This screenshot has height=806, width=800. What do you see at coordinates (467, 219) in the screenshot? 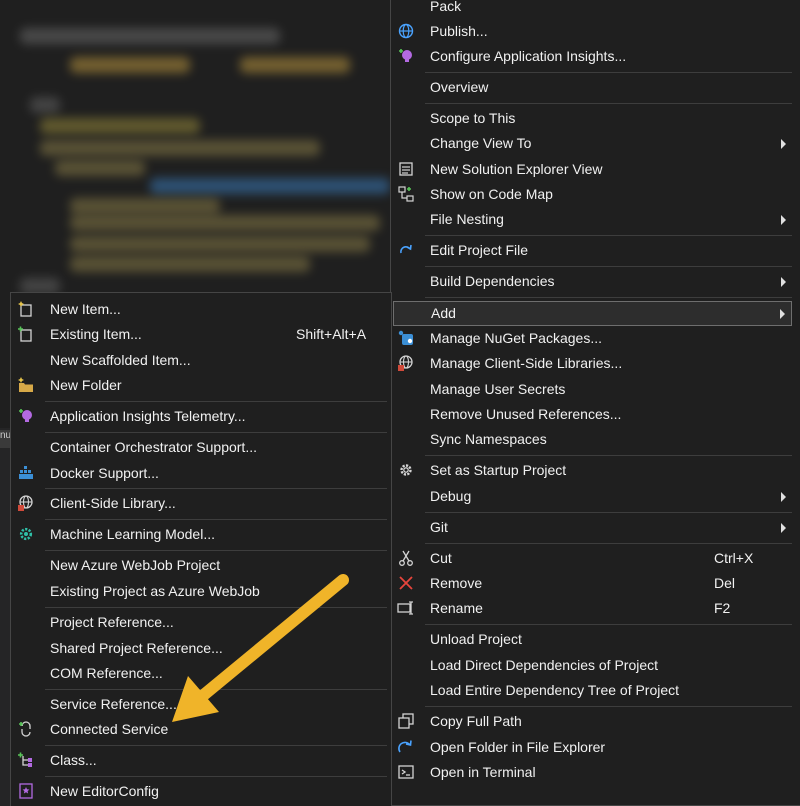
I see `menu-item-label: File Nesting` at bounding box center [467, 219].